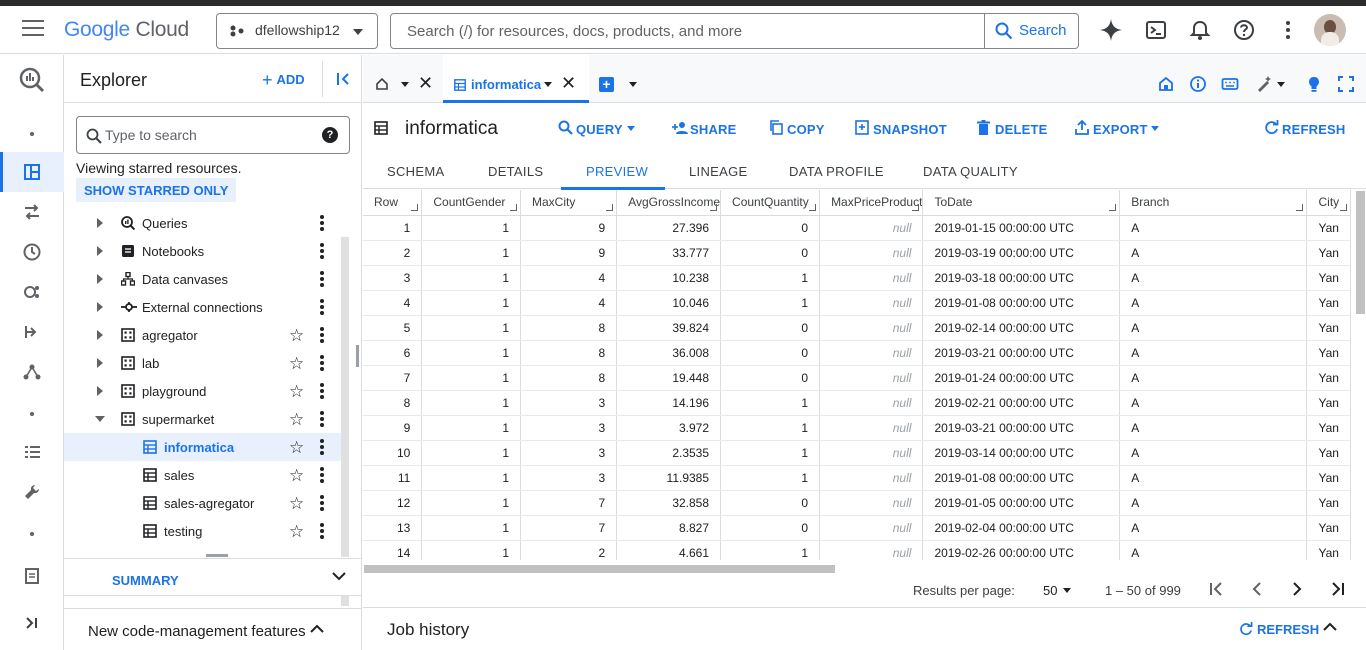  What do you see at coordinates (283, 80) in the screenshot?
I see `add-button: + ADD` at bounding box center [283, 80].